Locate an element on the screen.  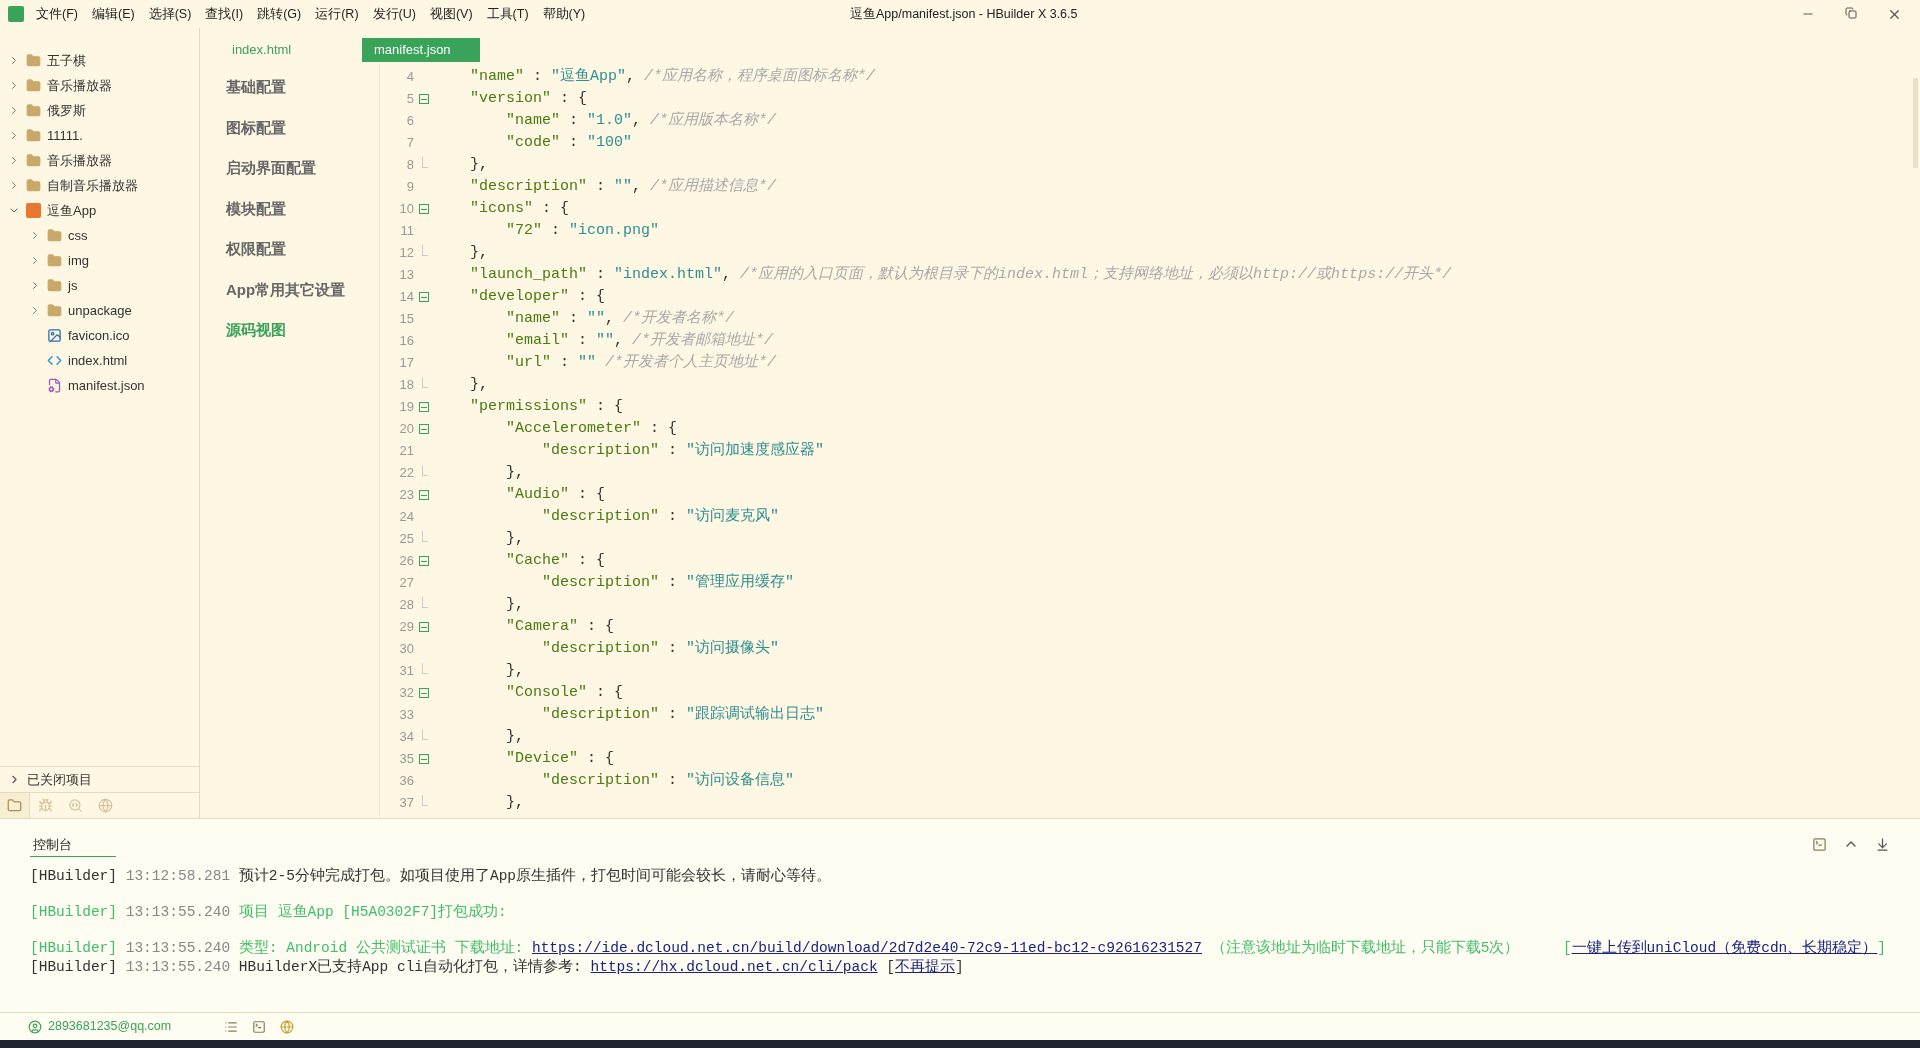
console-link: https://hx.dcloud.net.cn/cli/pack is located at coordinates (734, 967).